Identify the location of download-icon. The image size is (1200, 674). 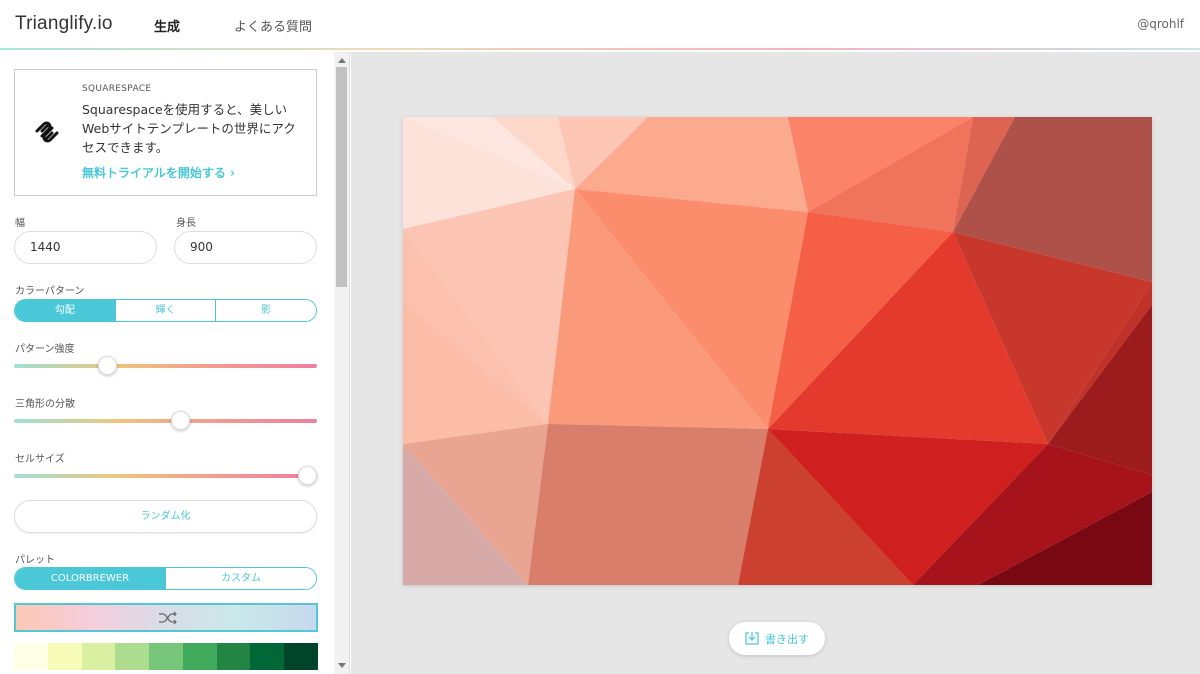
(752, 638).